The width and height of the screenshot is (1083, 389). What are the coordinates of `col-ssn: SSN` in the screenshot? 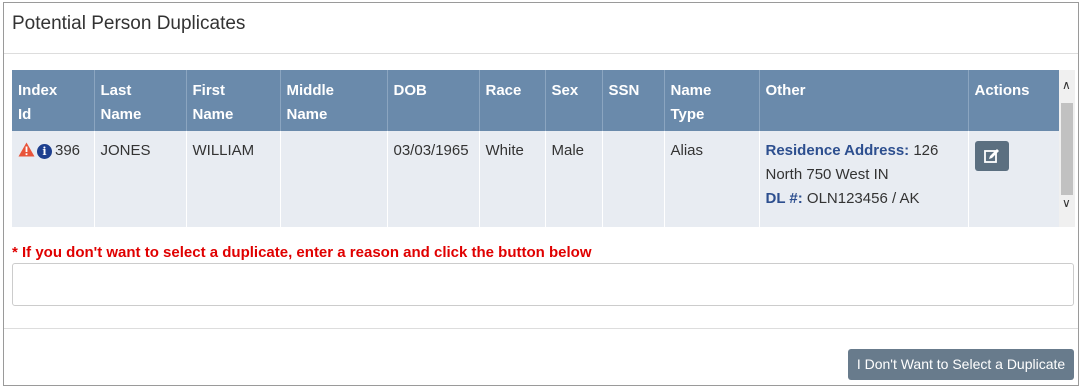 It's located at (633, 100).